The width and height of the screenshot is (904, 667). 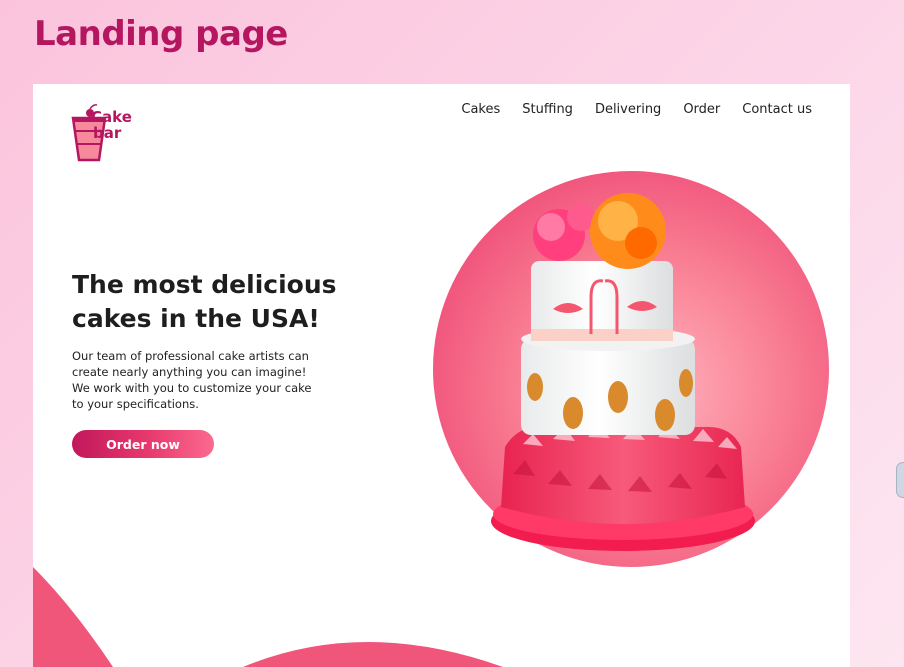 What do you see at coordinates (143, 444) in the screenshot?
I see `order-now-button: Order now` at bounding box center [143, 444].